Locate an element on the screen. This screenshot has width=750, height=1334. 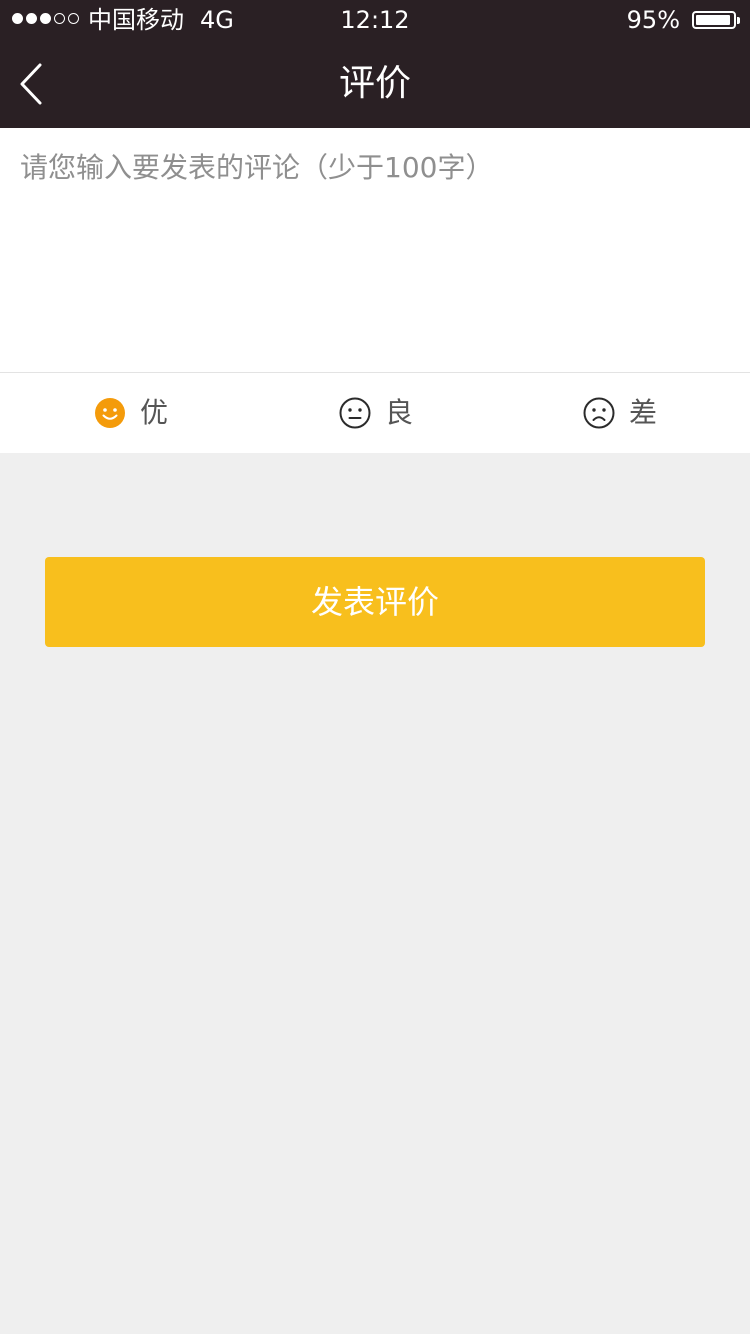
rating-label-good: 优 is located at coordinates (154, 412).